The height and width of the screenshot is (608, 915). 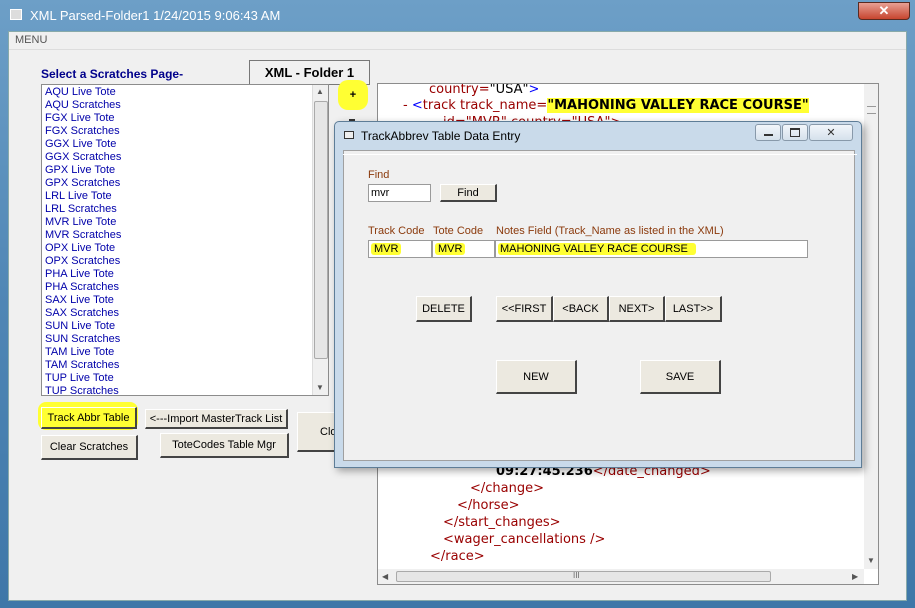 I want to click on menu-item-menu: MENU, so click(x=31, y=40).